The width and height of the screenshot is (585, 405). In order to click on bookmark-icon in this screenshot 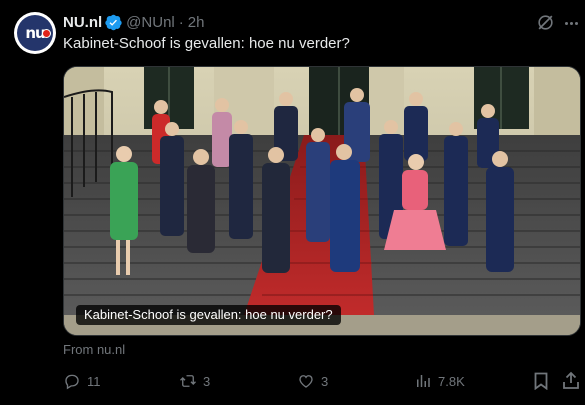, I will do `click(541, 381)`.